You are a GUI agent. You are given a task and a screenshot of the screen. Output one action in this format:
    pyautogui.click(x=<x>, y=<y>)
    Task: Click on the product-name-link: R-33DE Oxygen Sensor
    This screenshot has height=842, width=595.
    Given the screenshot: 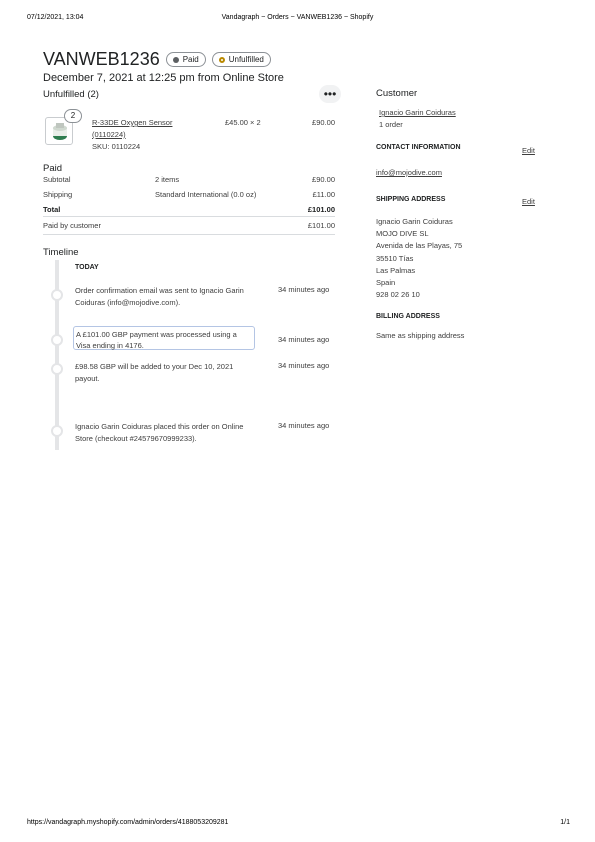 What is the action you would take?
    pyautogui.click(x=132, y=122)
    